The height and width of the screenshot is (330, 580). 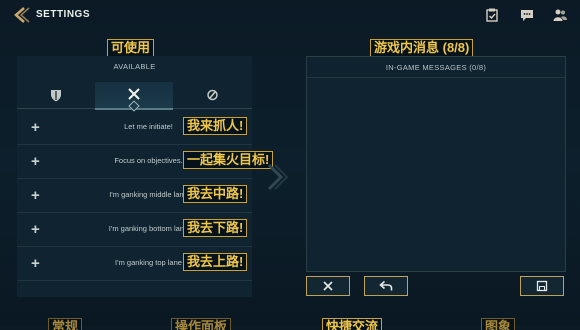 What do you see at coordinates (290, 15) in the screenshot?
I see `top-bar: SETTINGS` at bounding box center [290, 15].